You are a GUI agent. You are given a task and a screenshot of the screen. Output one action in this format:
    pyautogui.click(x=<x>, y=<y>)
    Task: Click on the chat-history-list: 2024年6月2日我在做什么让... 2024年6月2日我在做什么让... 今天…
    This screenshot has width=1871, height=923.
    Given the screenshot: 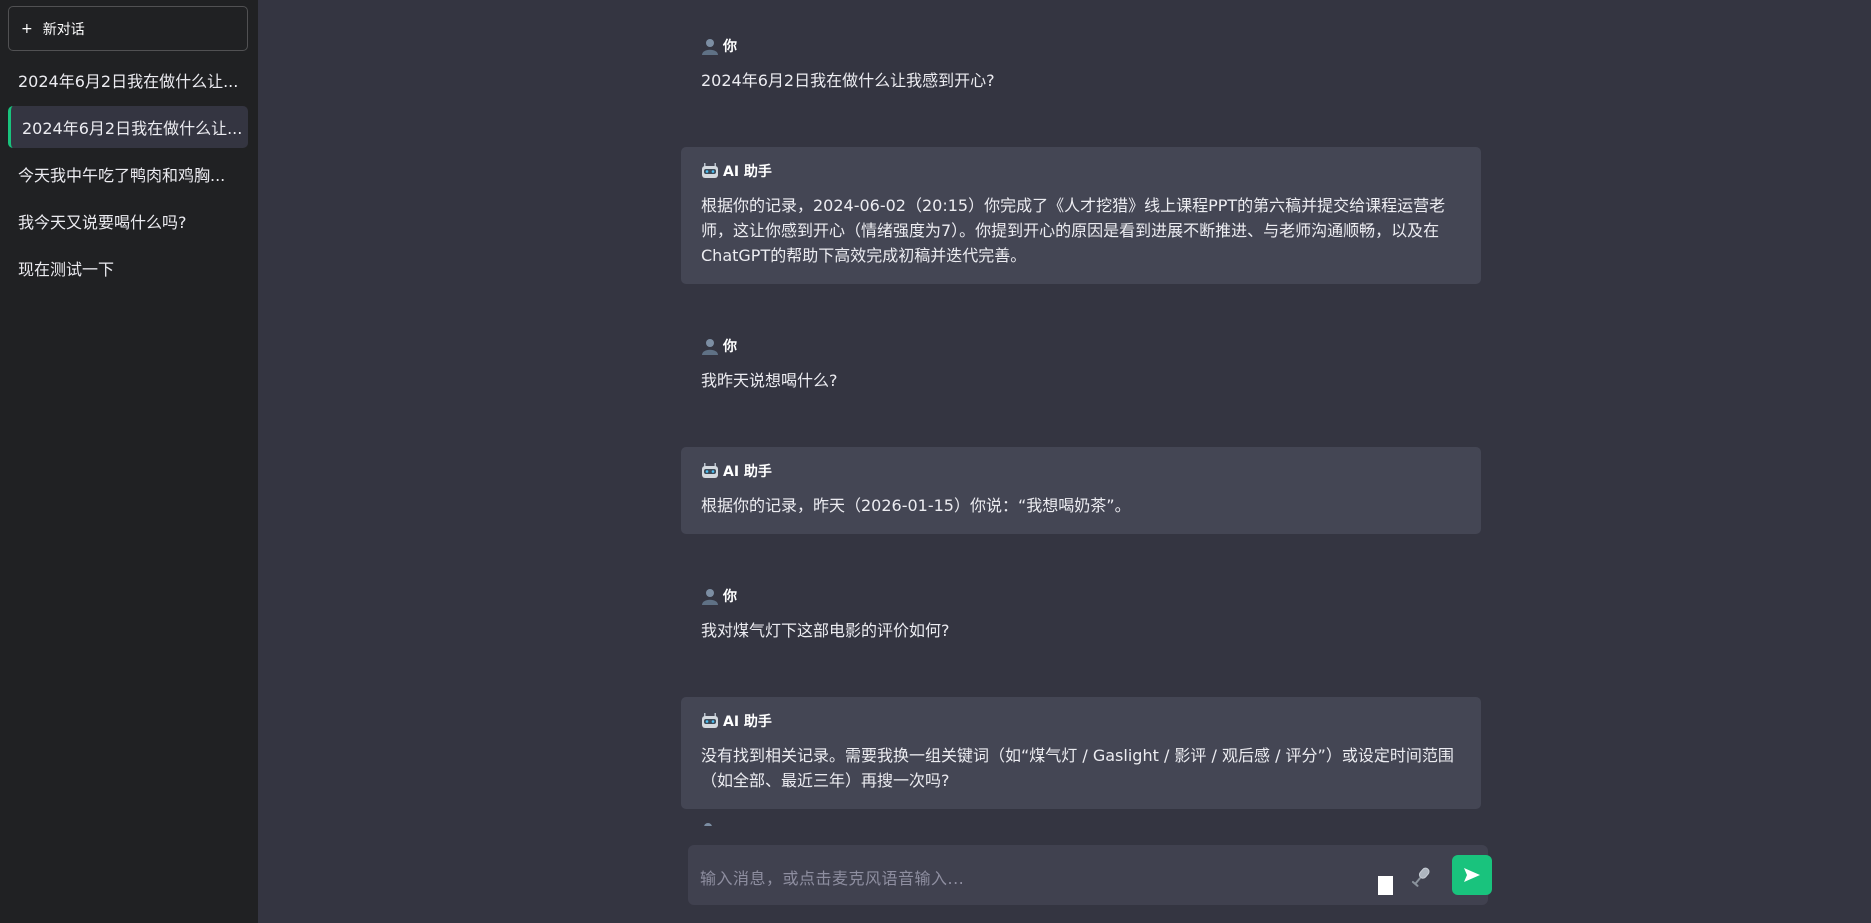 What is the action you would take?
    pyautogui.click(x=128, y=176)
    